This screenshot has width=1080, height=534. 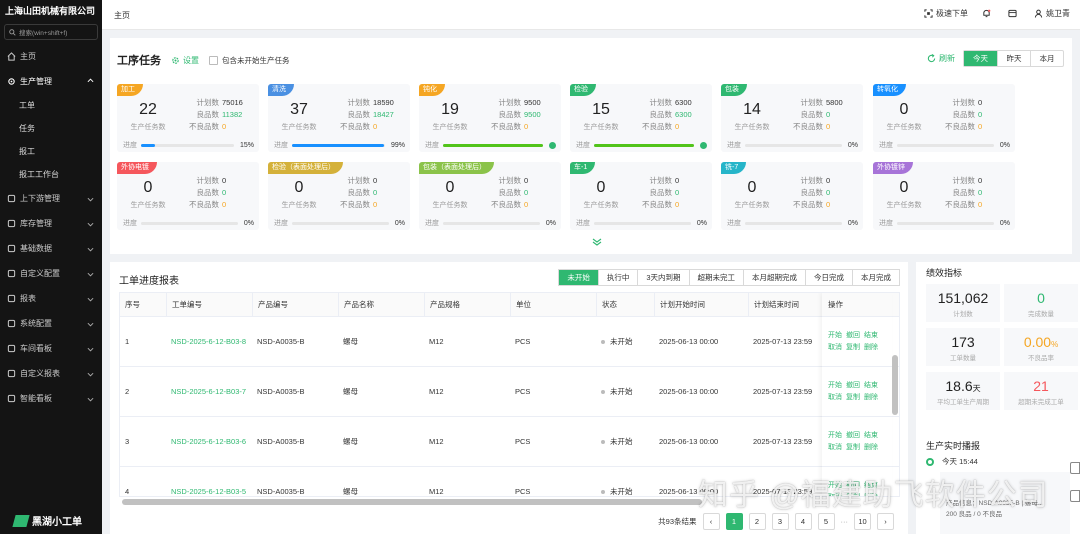 I want to click on sidebar-item-database: 基础数据, so click(x=51, y=248).